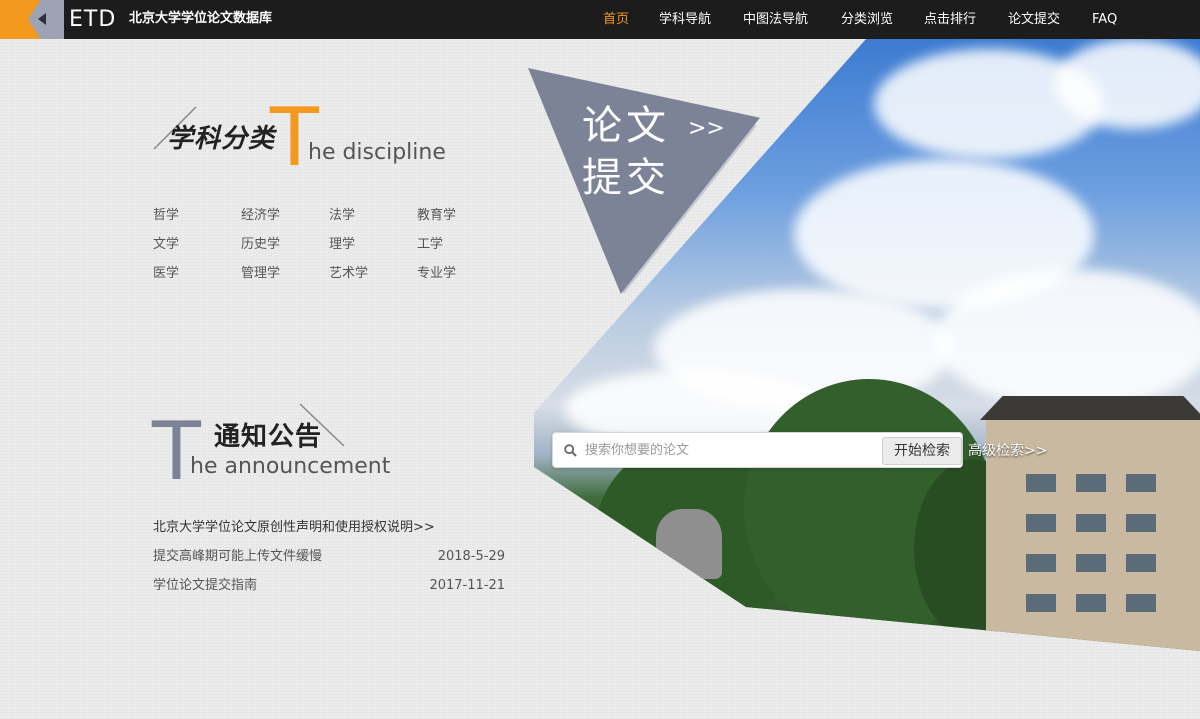  What do you see at coordinates (775, 19) in the screenshot?
I see `nav-clc: 中图法导航` at bounding box center [775, 19].